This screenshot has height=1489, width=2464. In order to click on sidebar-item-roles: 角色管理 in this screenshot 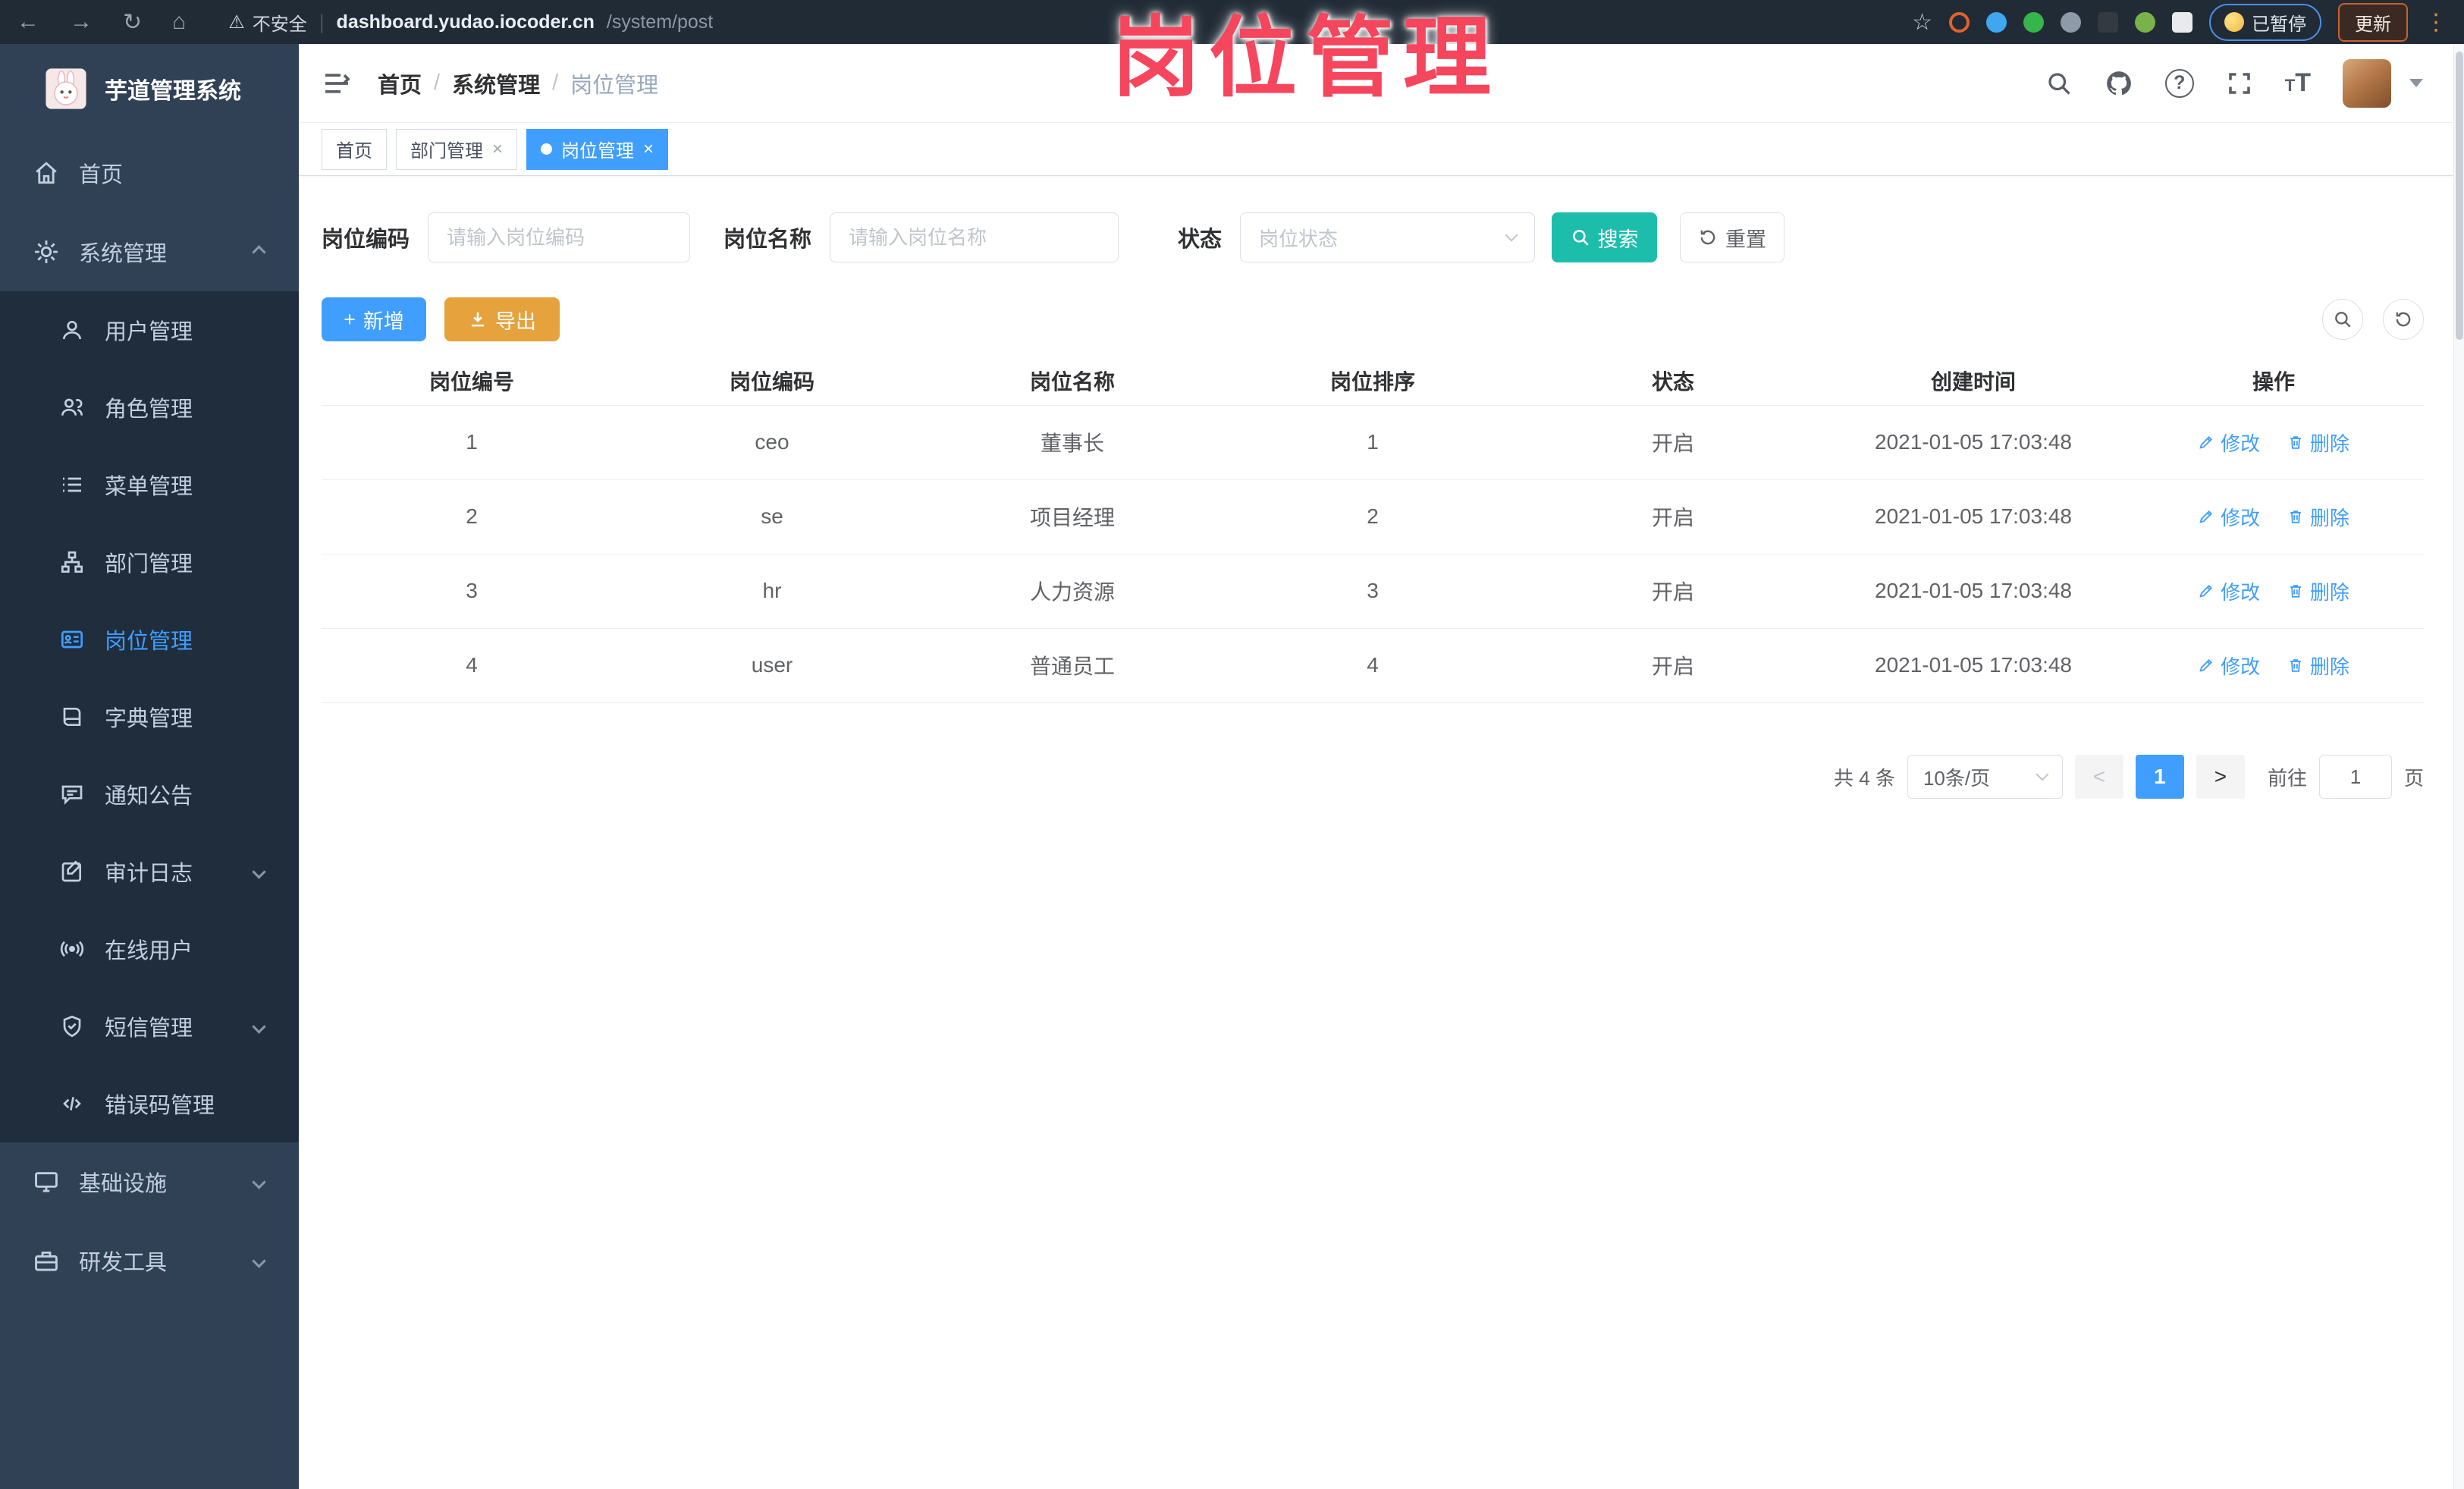, I will do `click(149, 407)`.